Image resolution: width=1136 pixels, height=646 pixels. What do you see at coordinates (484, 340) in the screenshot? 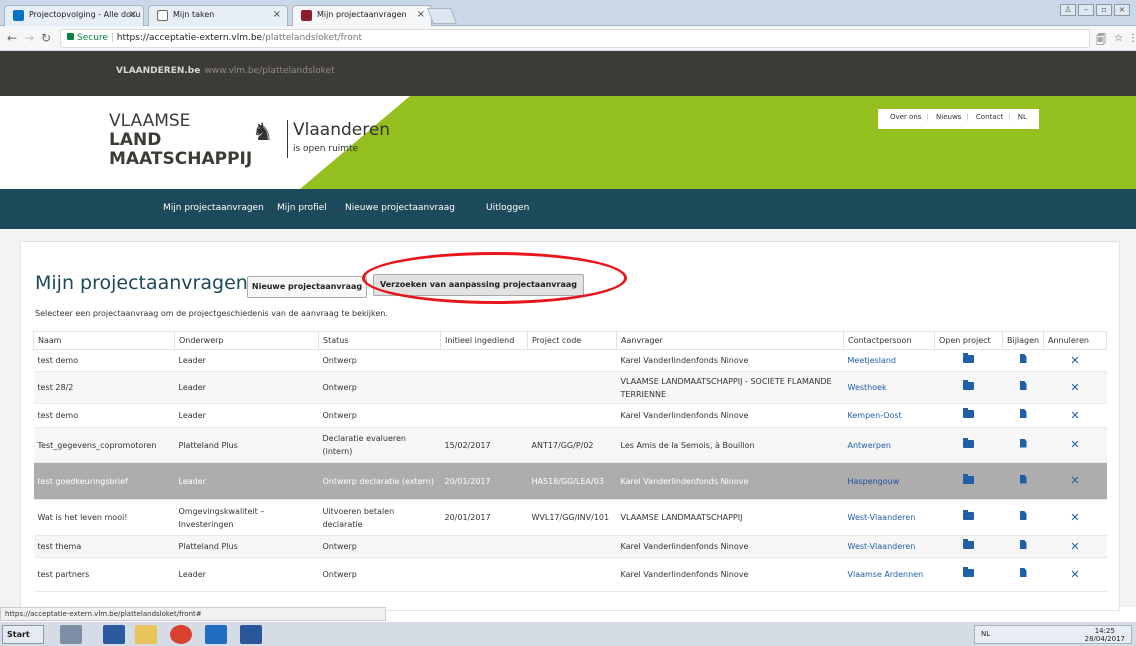
I see `col-ingediend: Initieel ingediend` at bounding box center [484, 340].